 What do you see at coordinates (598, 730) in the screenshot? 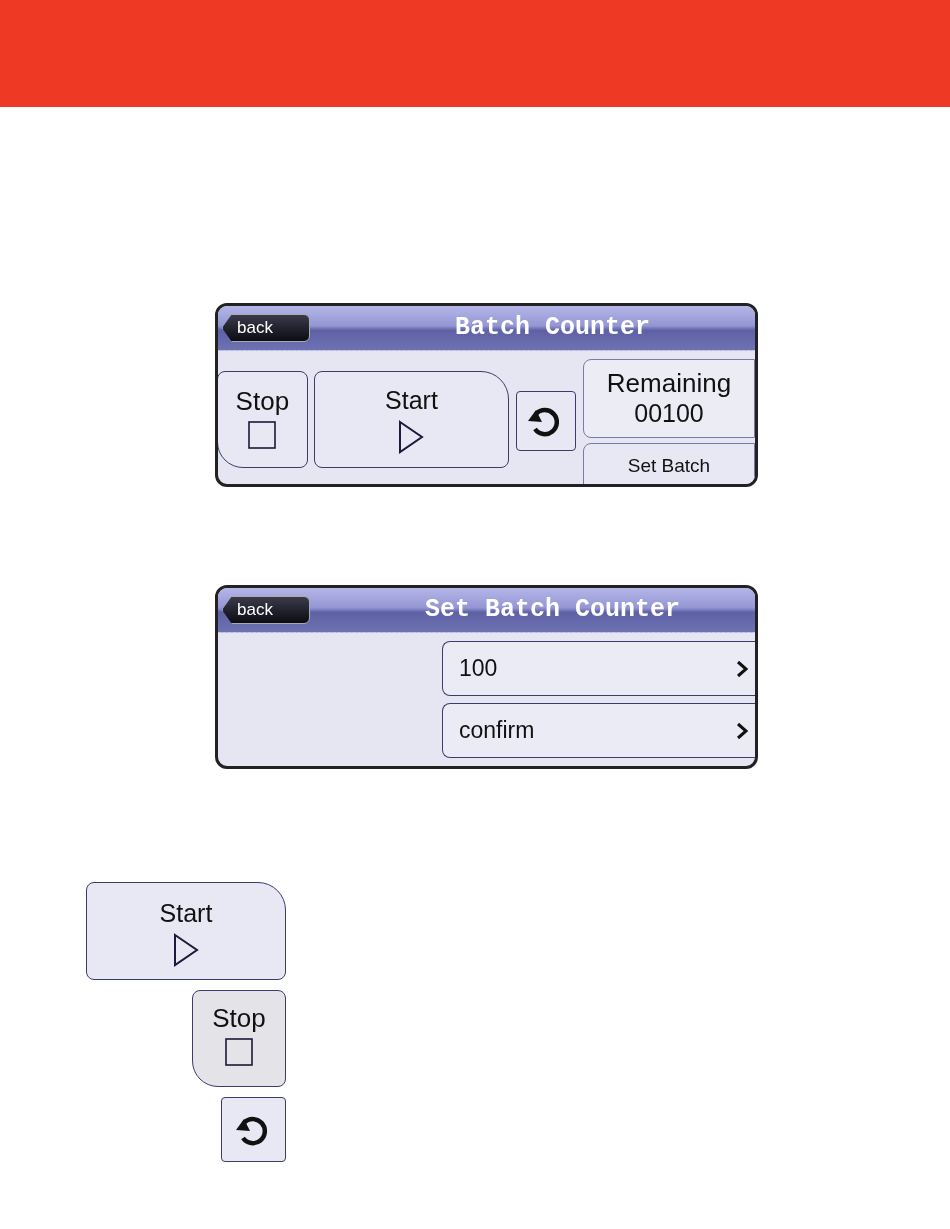
I see `menu-row: confirm` at bounding box center [598, 730].